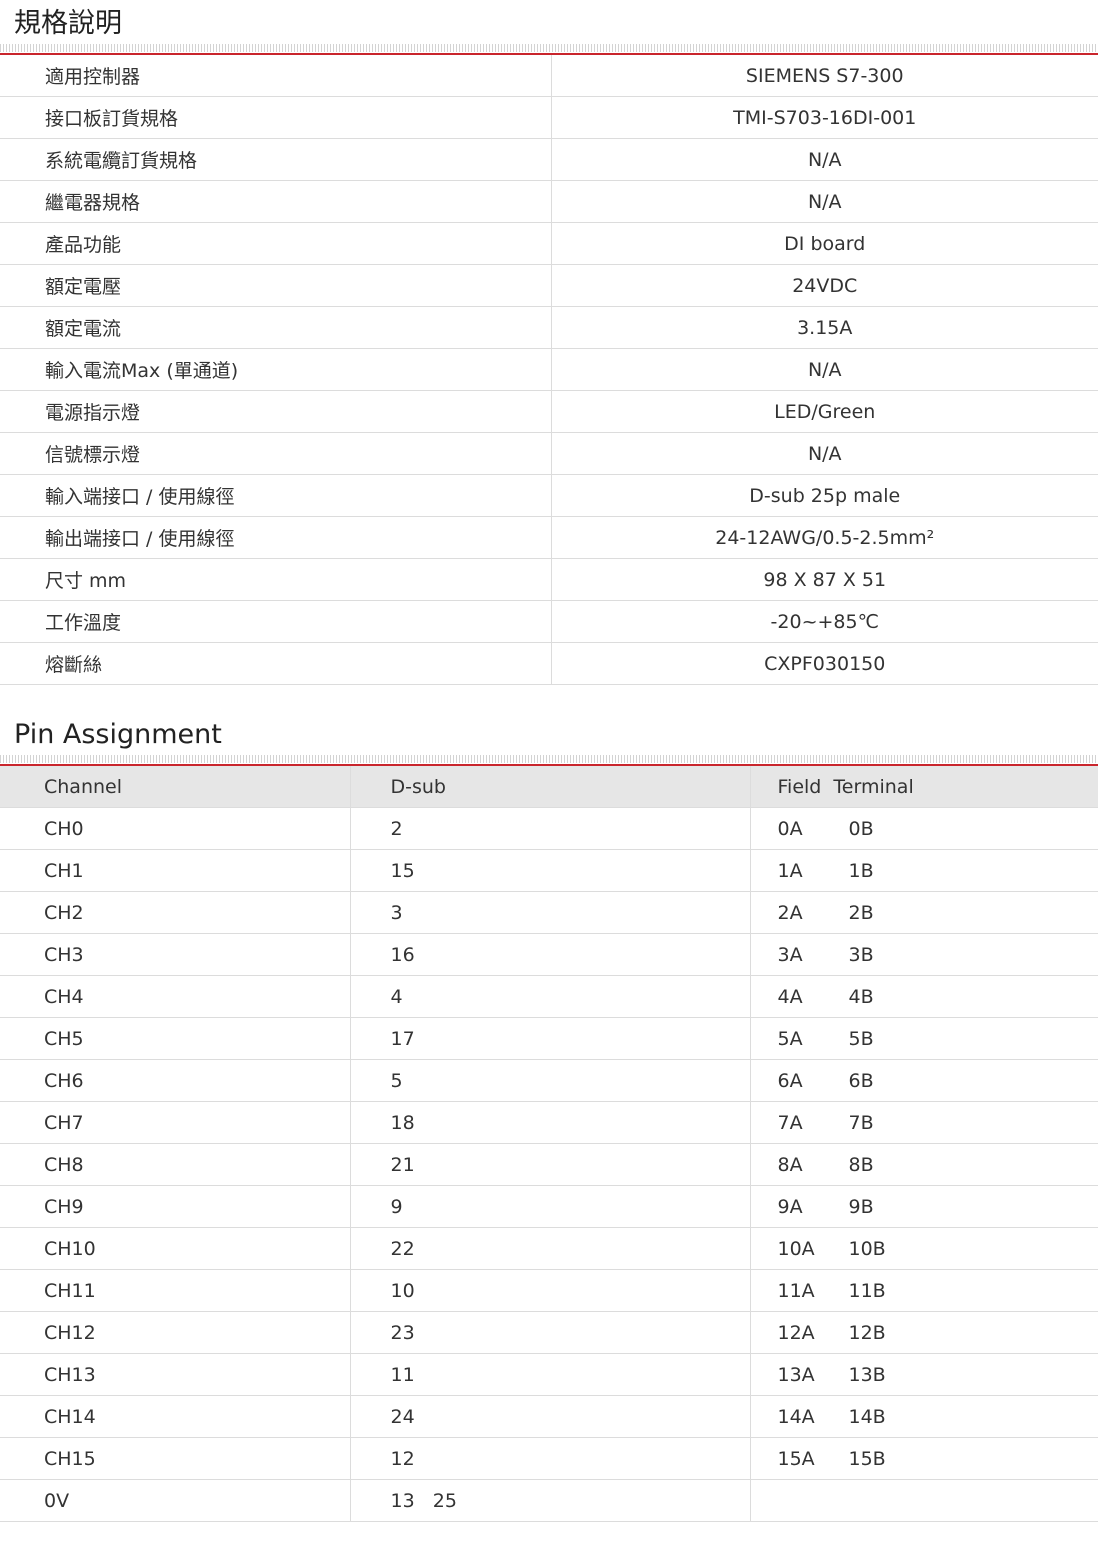 This screenshot has height=1543, width=1098. Describe the element at coordinates (276, 453) in the screenshot. I see `spec-label: 信號標示燈` at that location.